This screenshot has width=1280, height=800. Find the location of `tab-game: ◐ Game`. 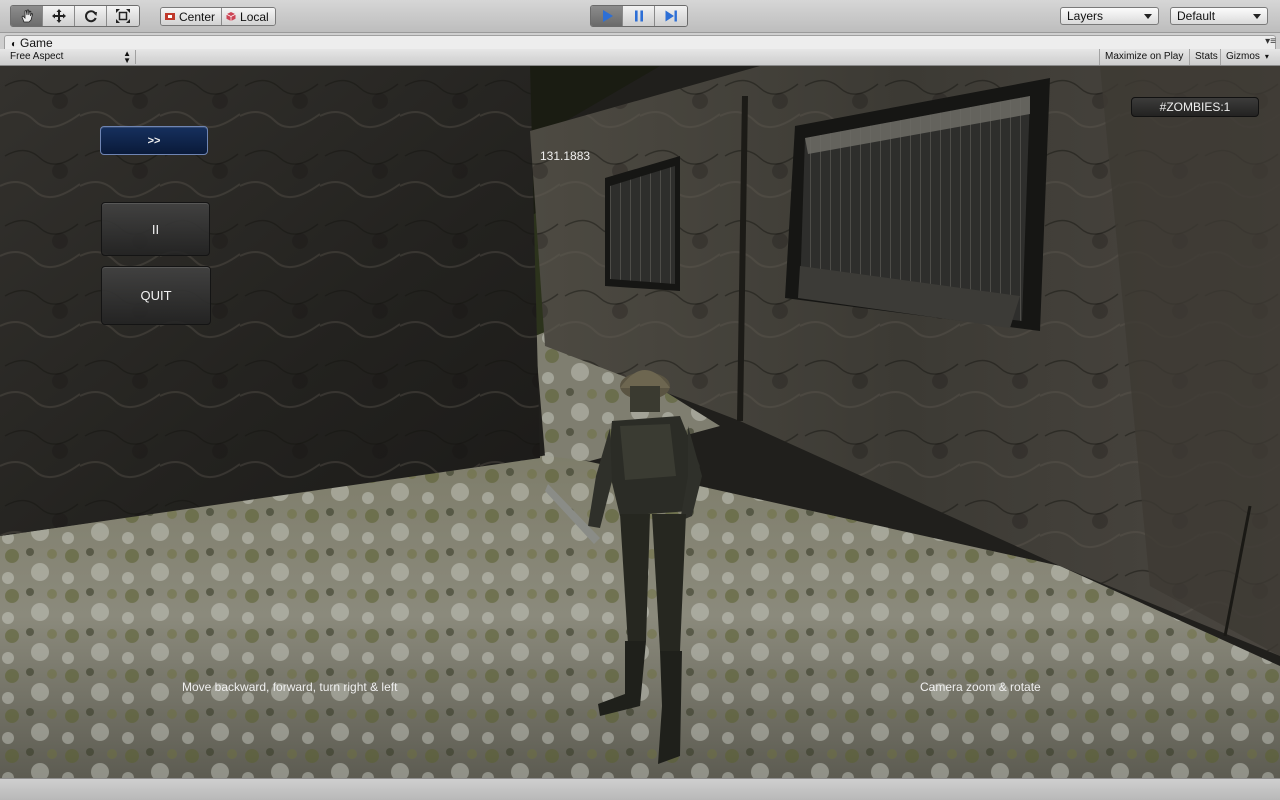

tab-game: ◐ Game is located at coordinates (640, 42).